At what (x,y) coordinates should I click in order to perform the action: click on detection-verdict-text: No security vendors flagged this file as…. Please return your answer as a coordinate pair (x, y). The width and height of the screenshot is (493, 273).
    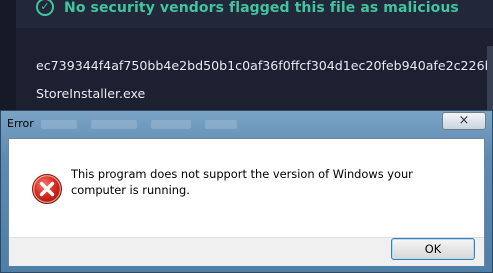
    Looking at the image, I should click on (261, 8).